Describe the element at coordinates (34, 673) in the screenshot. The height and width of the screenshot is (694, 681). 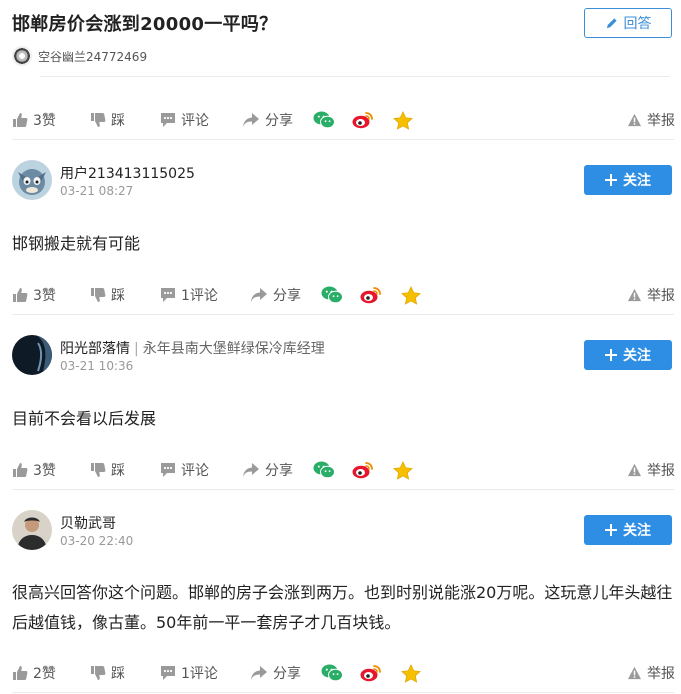
I see `like-button: 2赞` at that location.